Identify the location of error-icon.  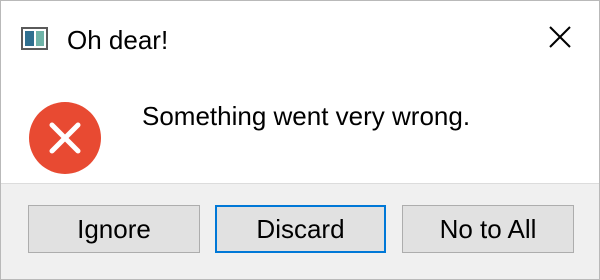
(65, 138).